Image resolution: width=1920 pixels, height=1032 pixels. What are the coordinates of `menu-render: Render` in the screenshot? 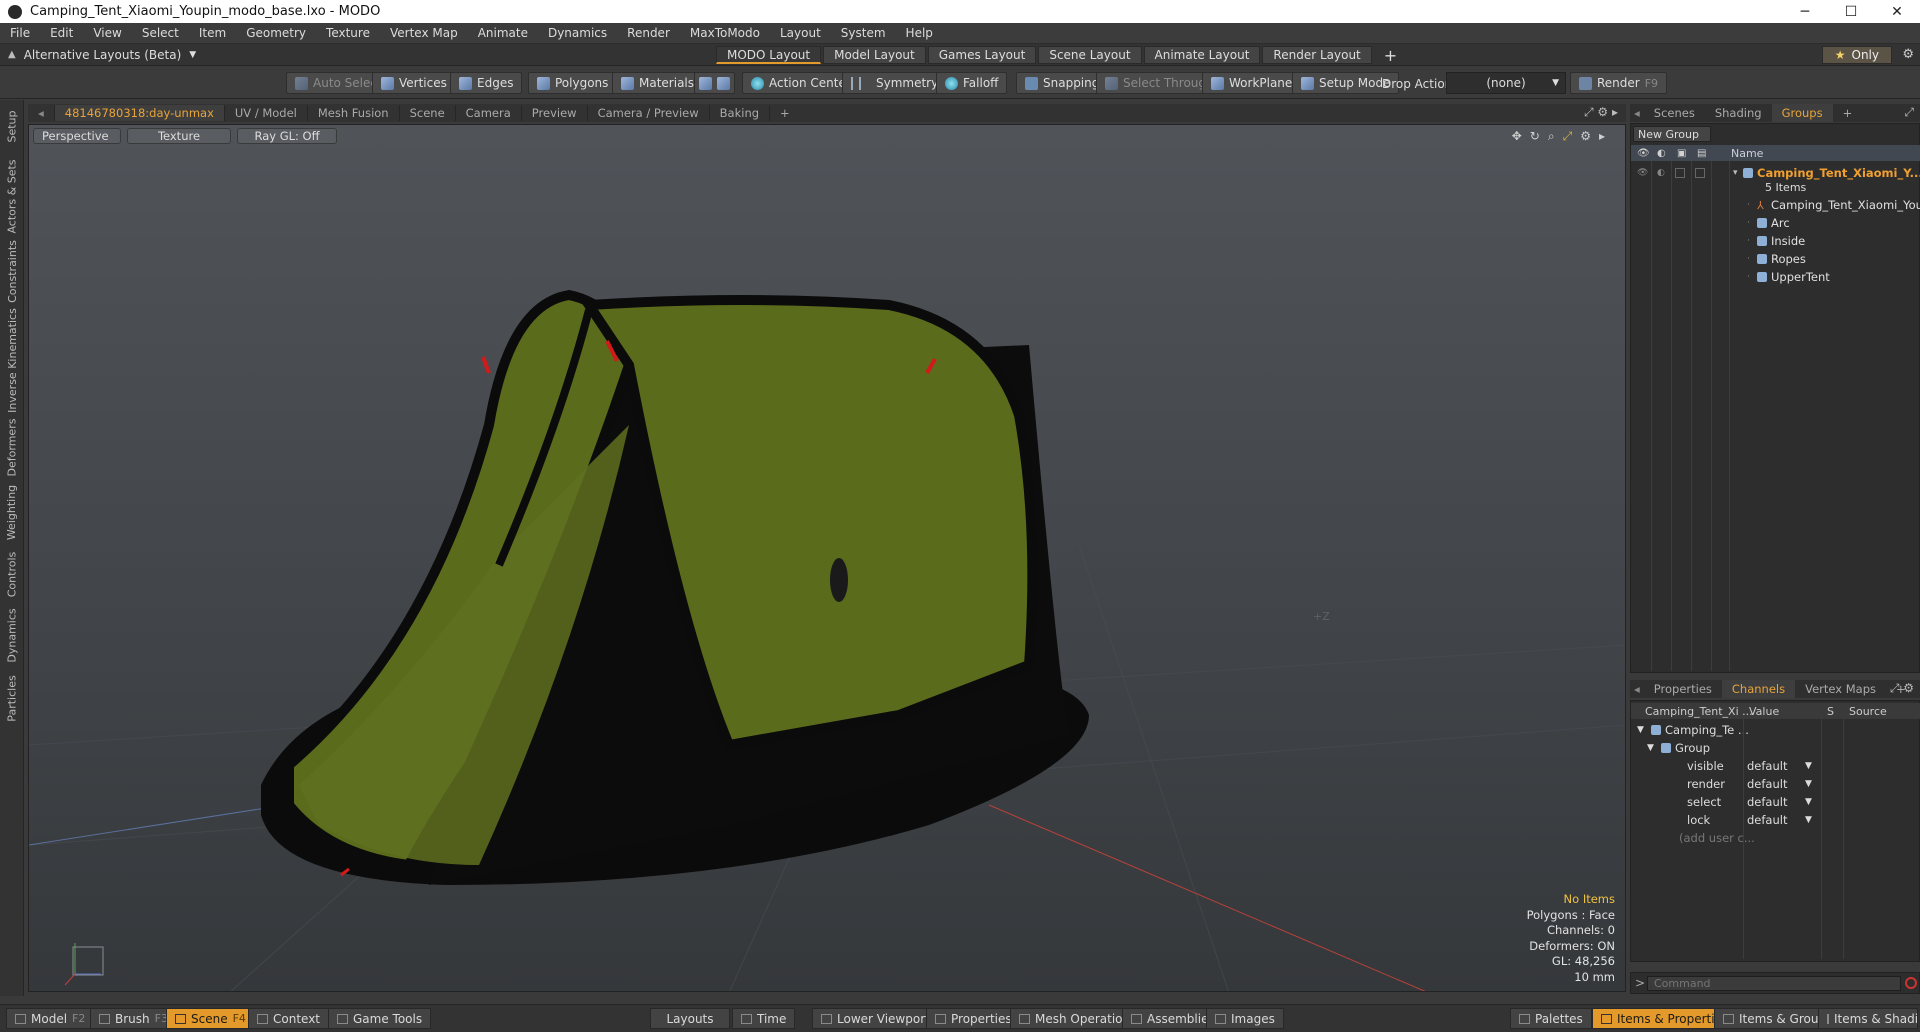 It's located at (648, 33).